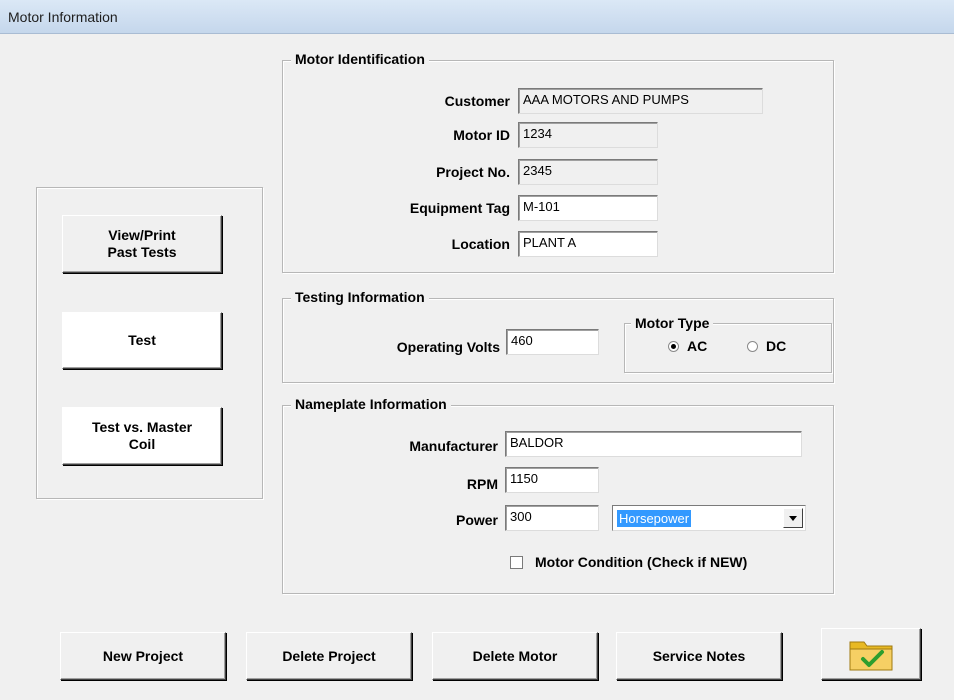  What do you see at coordinates (481, 135) in the screenshot?
I see `motor-id-label: Motor ID` at bounding box center [481, 135].